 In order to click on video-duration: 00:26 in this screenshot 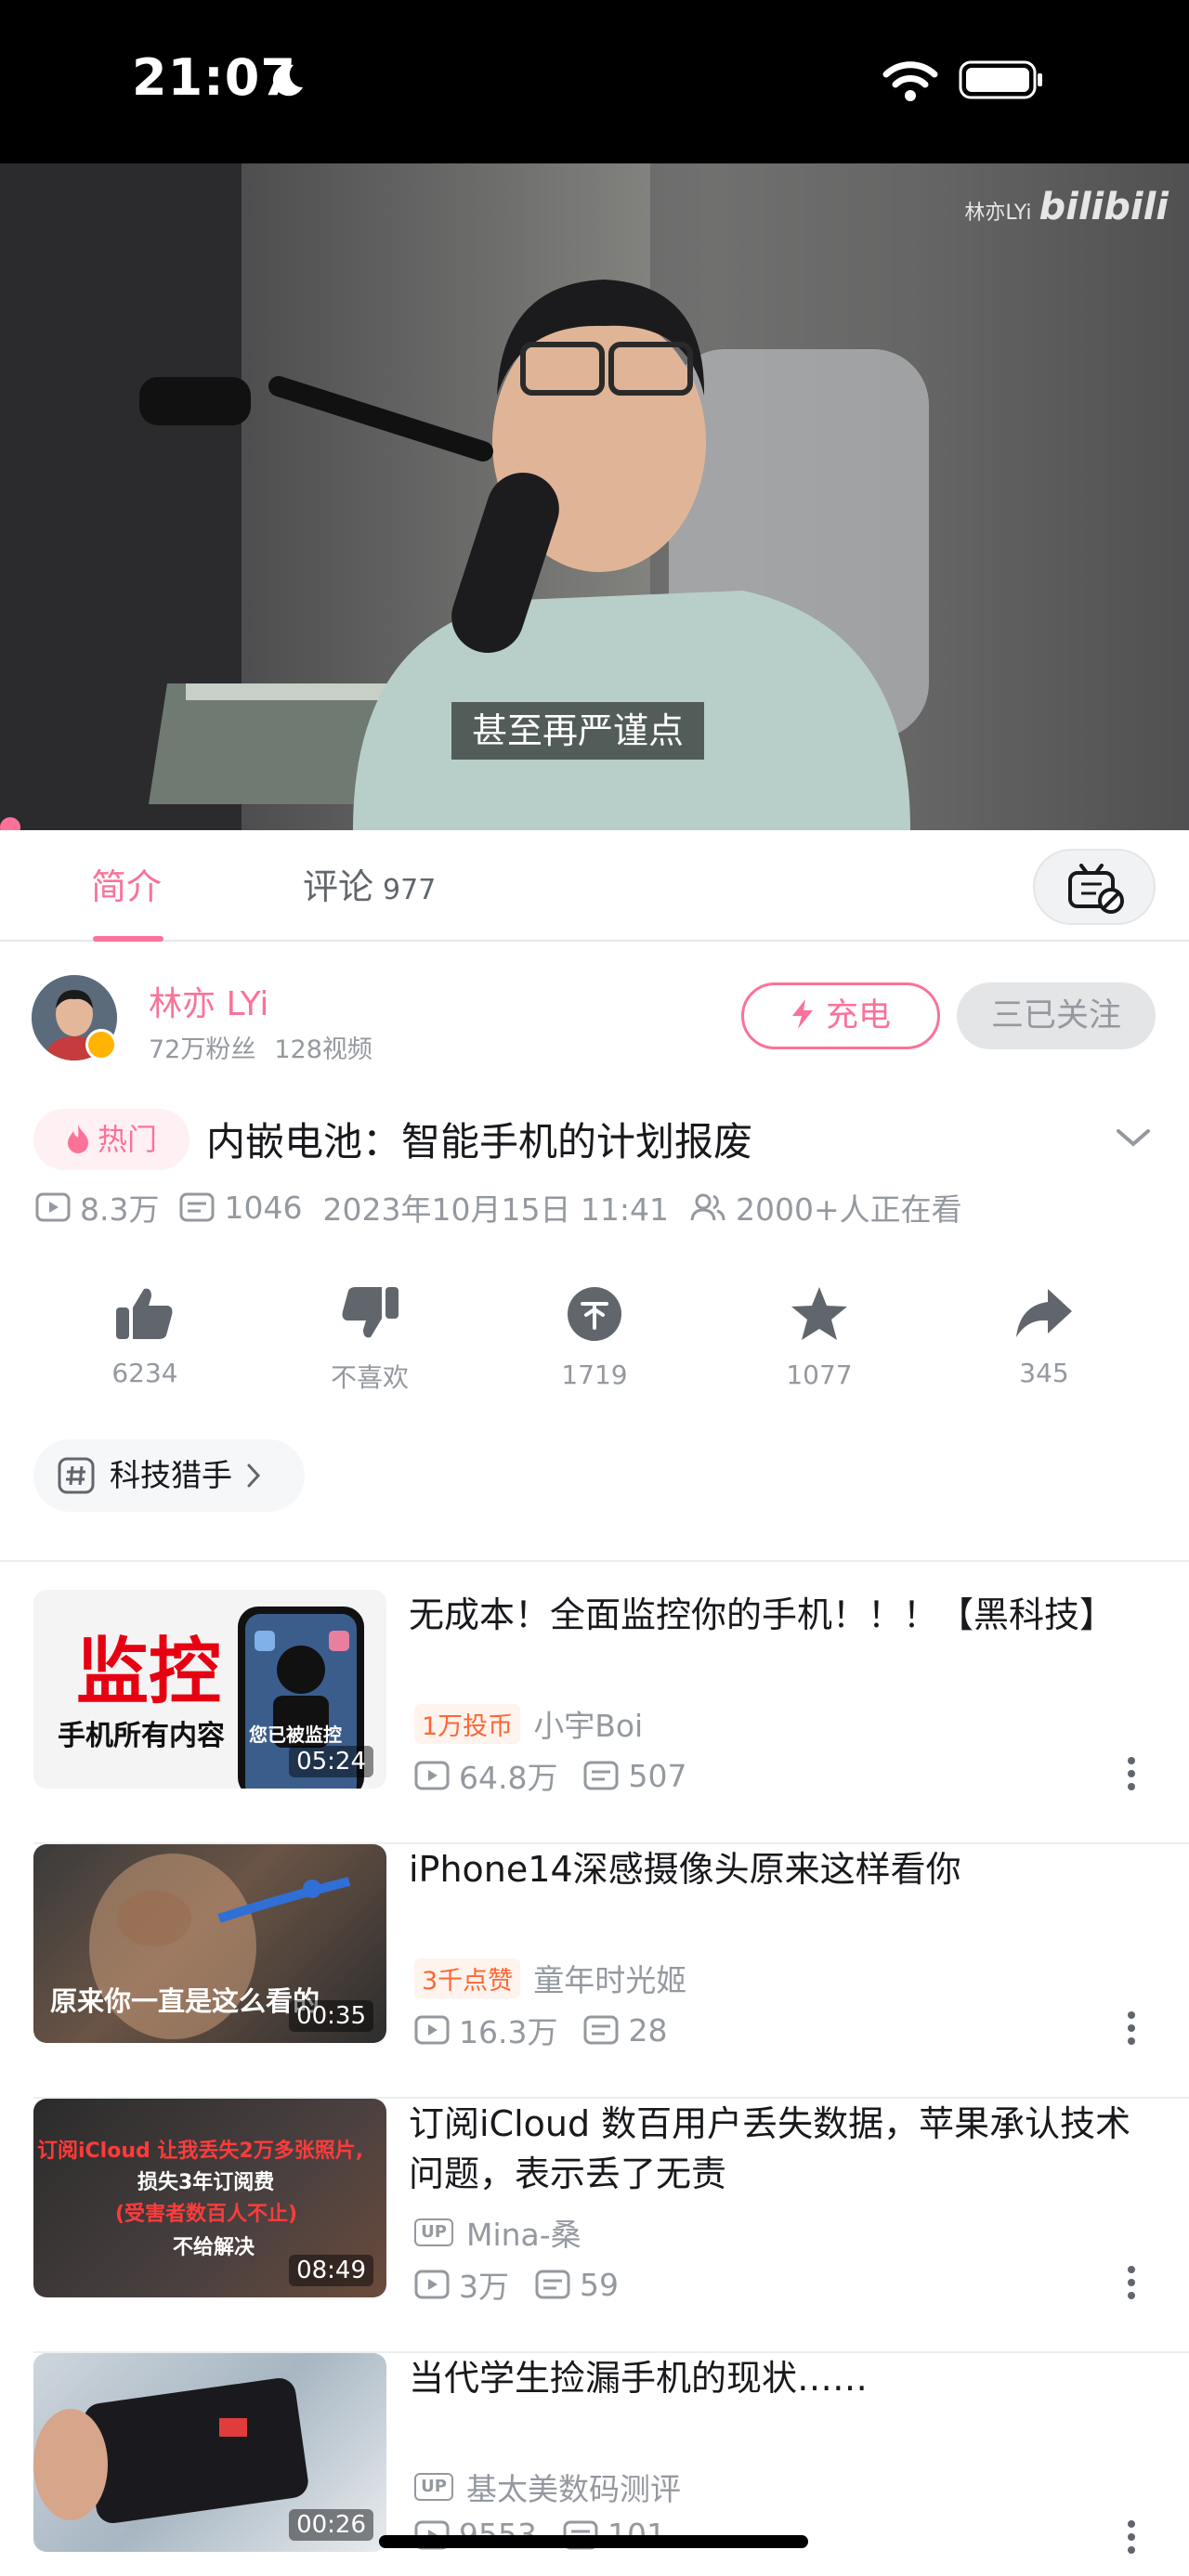, I will do `click(331, 2525)`.